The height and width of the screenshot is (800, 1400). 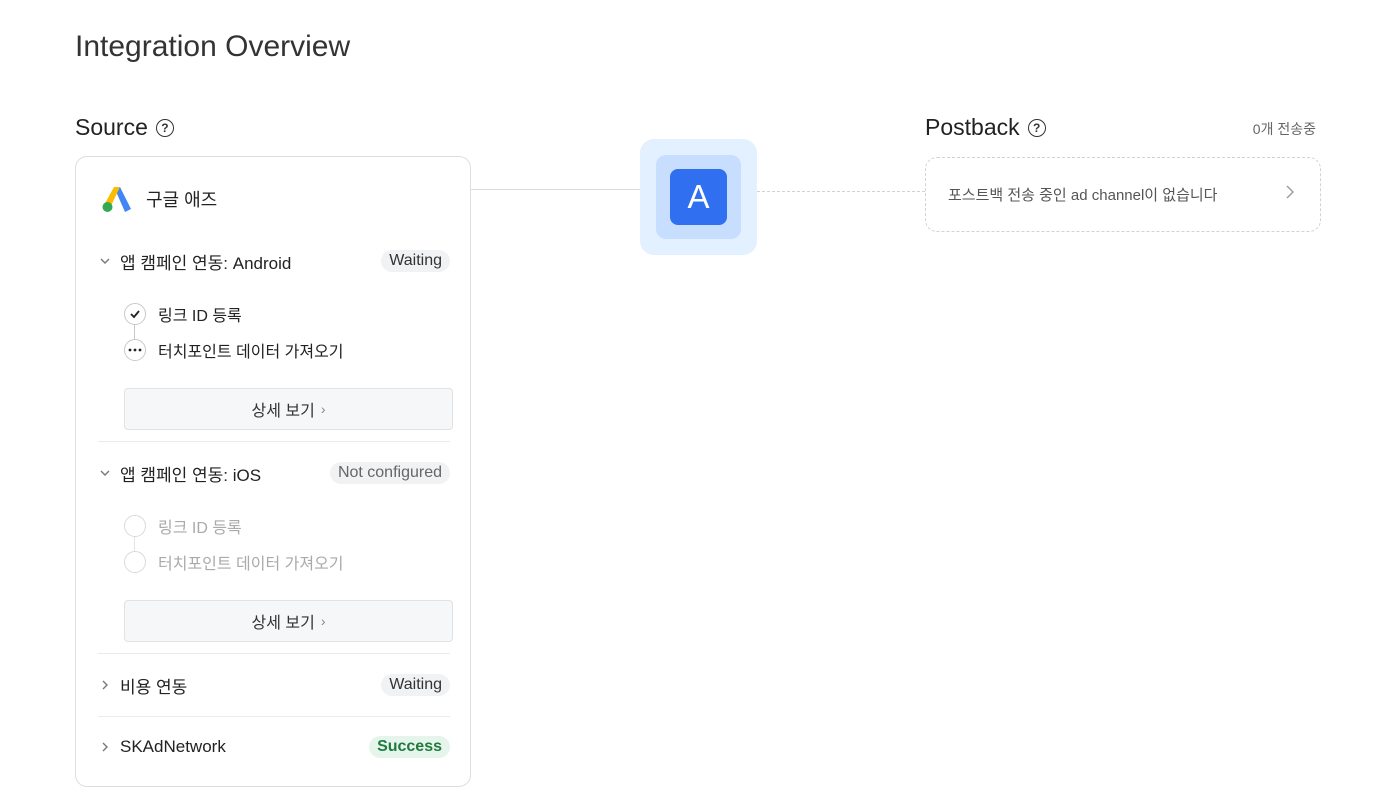 What do you see at coordinates (972, 127) in the screenshot?
I see `postback-title-label: Postback` at bounding box center [972, 127].